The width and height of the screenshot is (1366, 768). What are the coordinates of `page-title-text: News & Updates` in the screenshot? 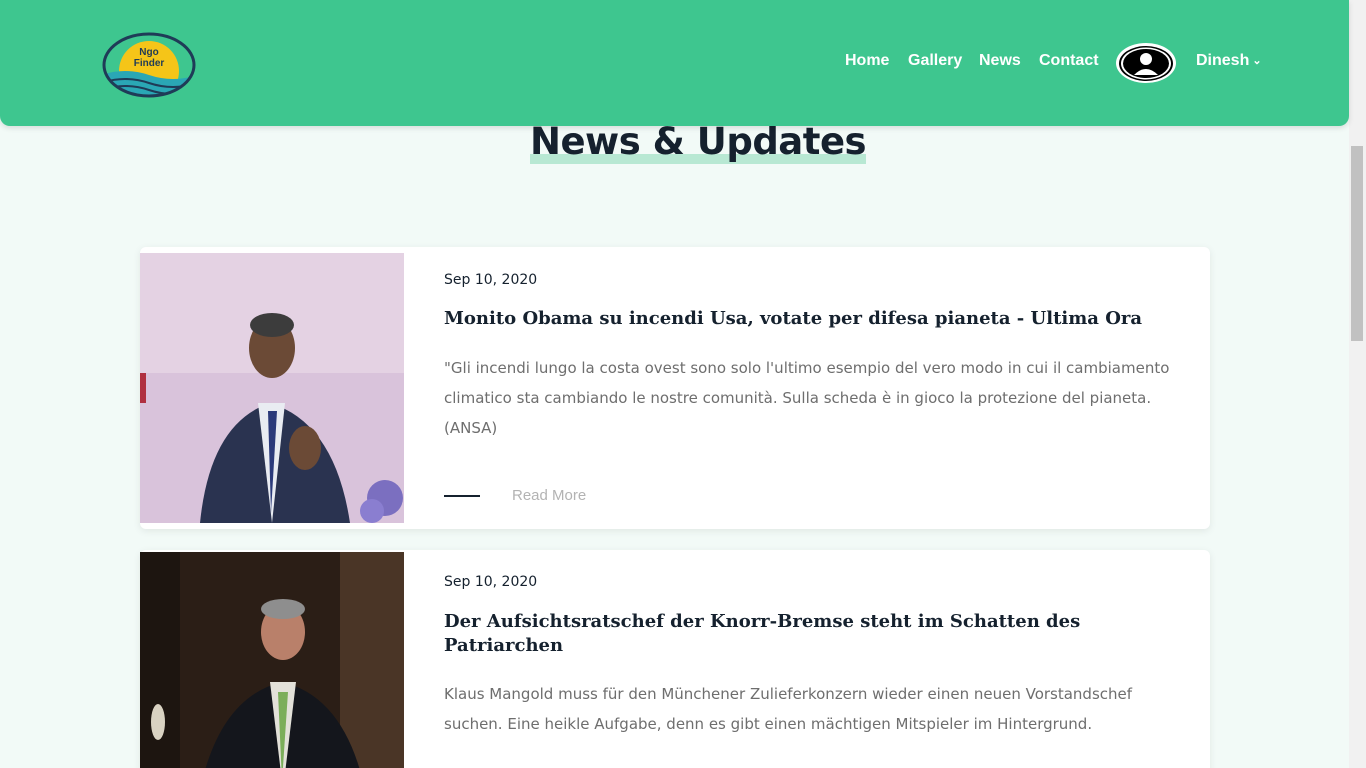 It's located at (698, 141).